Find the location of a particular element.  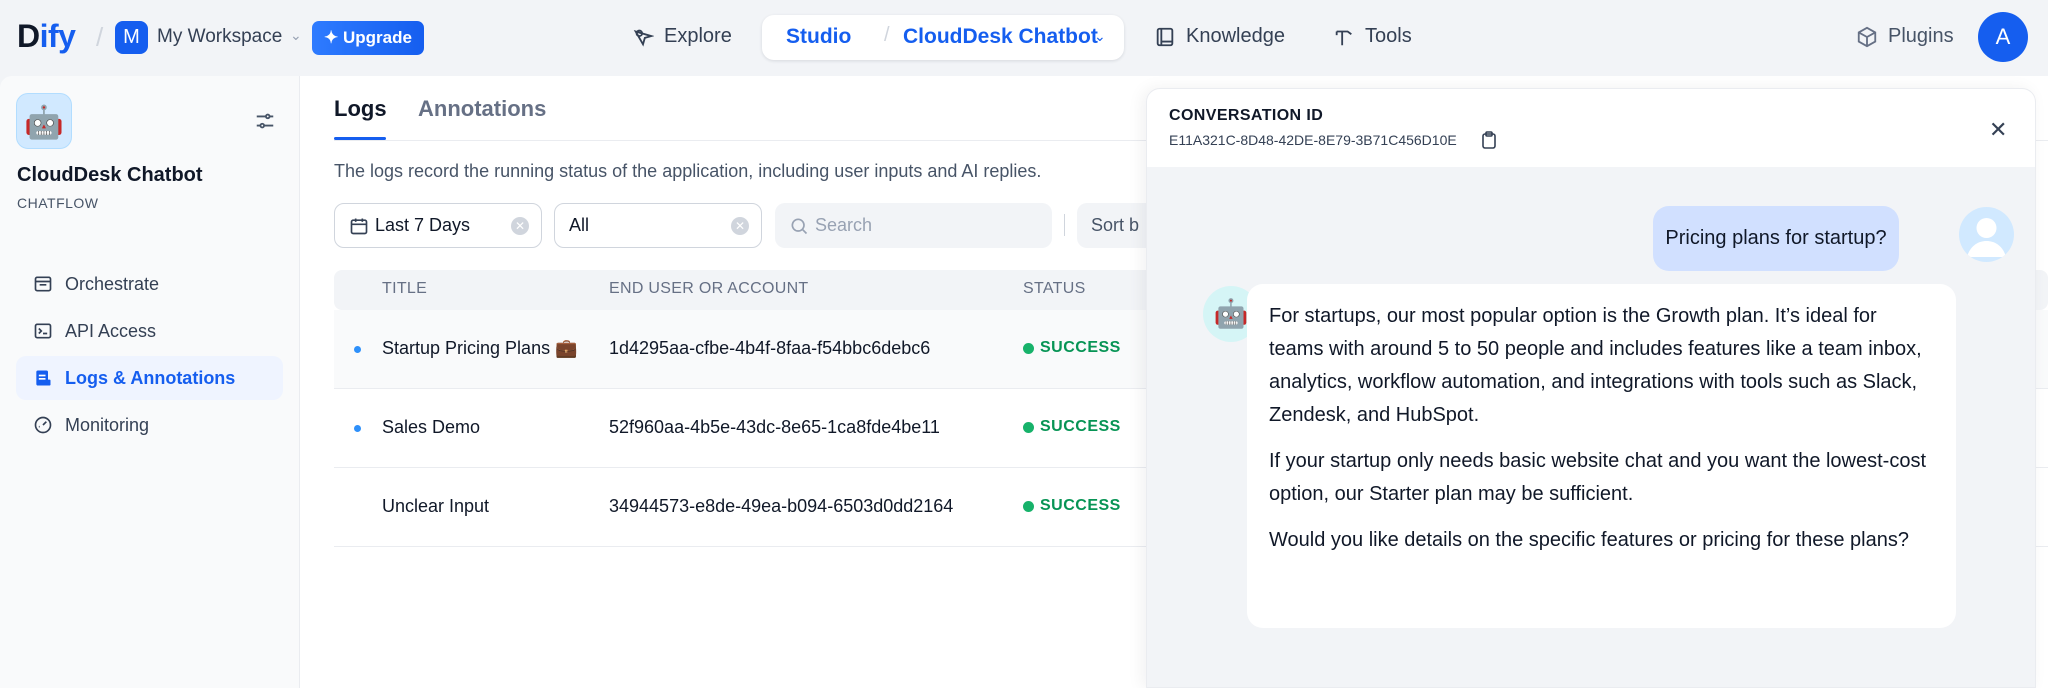

window-icon is located at coordinates (43, 284).